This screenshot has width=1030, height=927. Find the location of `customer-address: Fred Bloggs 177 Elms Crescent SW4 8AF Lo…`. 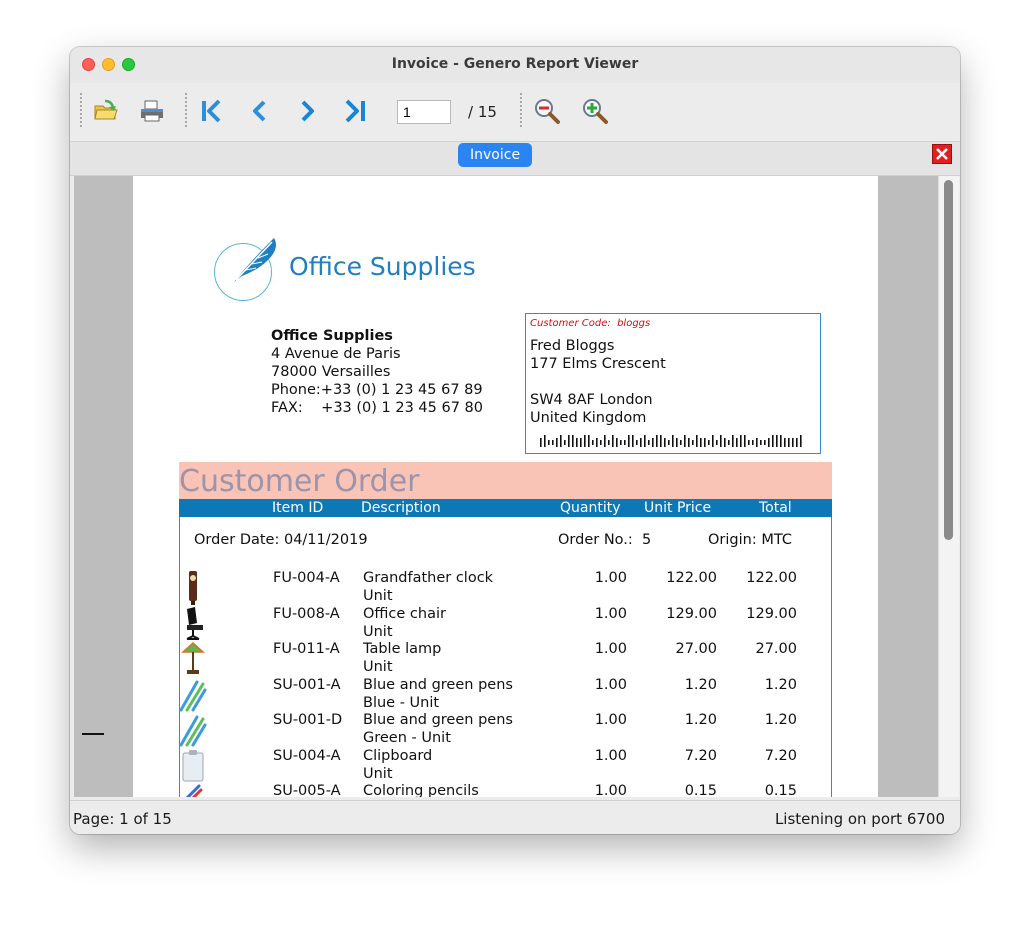

customer-address: Fred Bloggs 177 Elms Crescent SW4 8AF Lo… is located at coordinates (598, 382).